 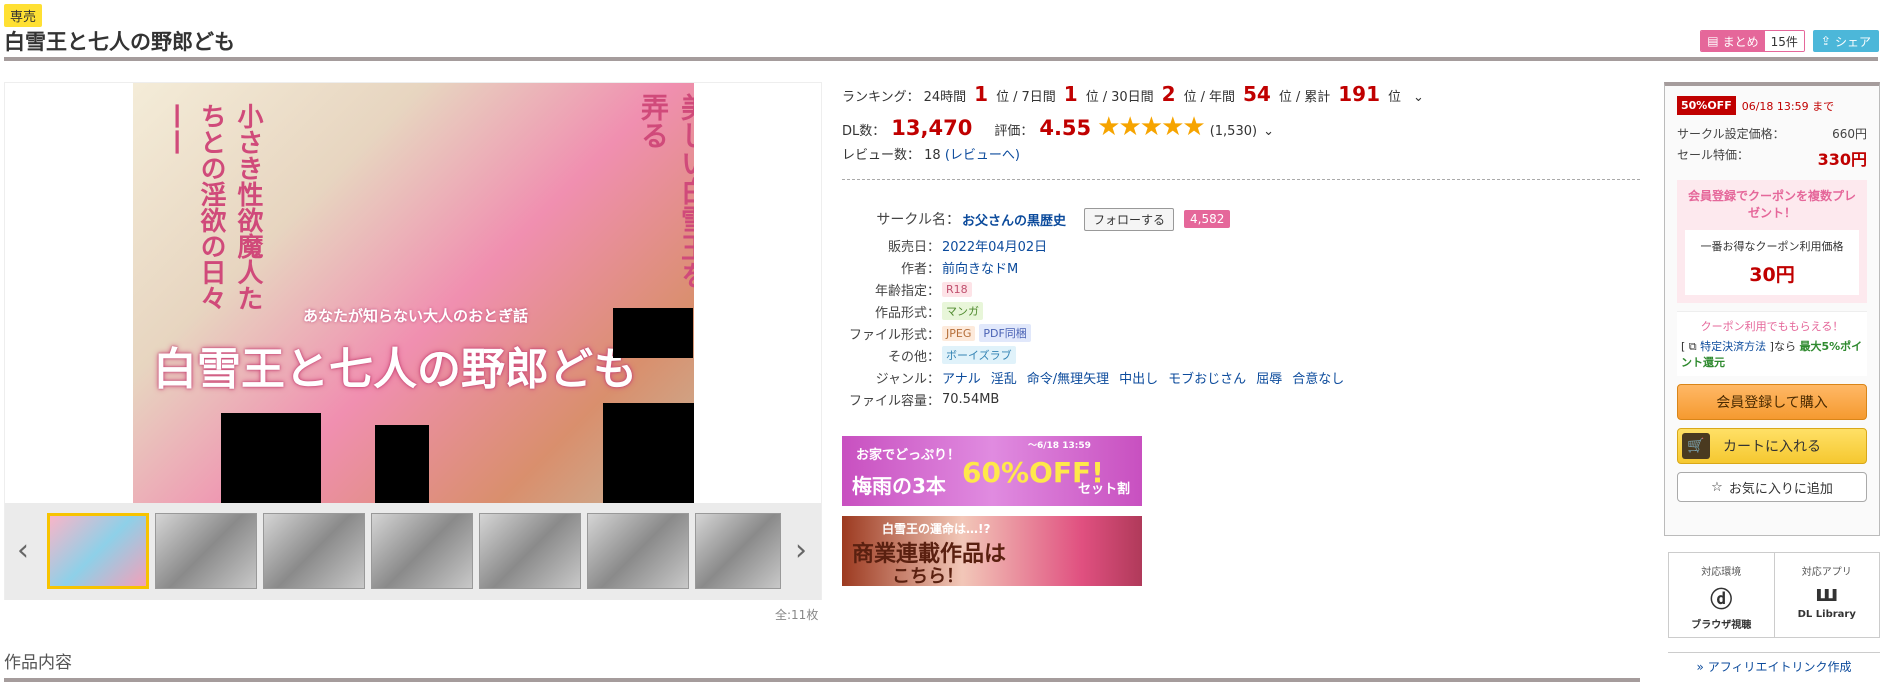 I want to click on circle-price-label: サークル設定価格：, so click(x=1731, y=134).